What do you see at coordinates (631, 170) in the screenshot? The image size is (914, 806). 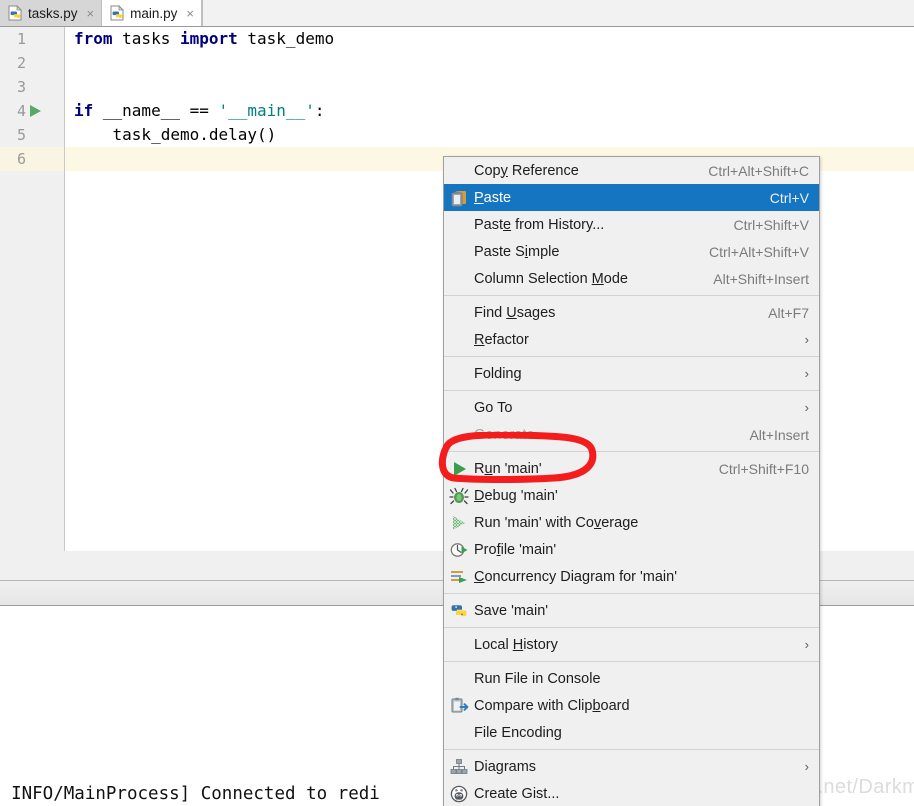 I see `menu-item-copy-reference: Copy Reference Ctrl+Alt+Shift+C` at bounding box center [631, 170].